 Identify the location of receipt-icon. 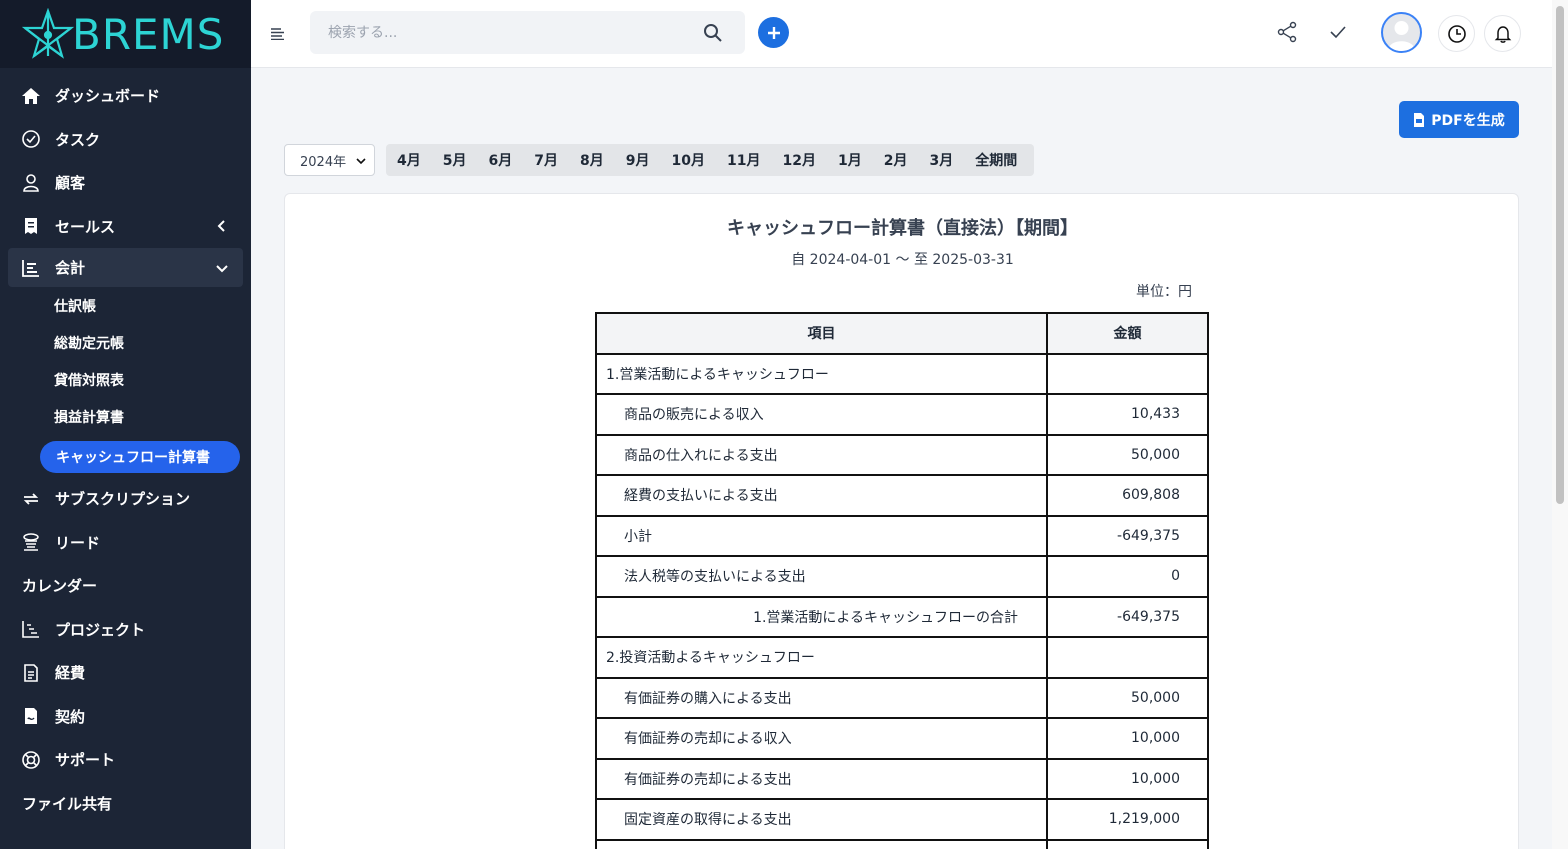
(31, 226).